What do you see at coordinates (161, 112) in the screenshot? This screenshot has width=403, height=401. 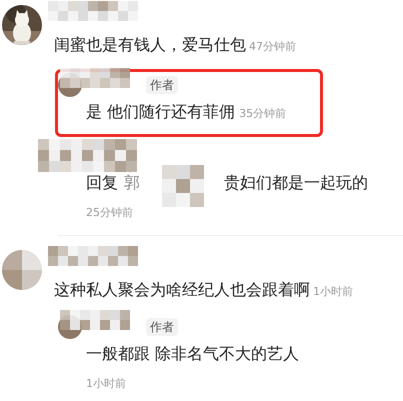 I see `reply-text: 是 他们随行还有菲佣` at bounding box center [161, 112].